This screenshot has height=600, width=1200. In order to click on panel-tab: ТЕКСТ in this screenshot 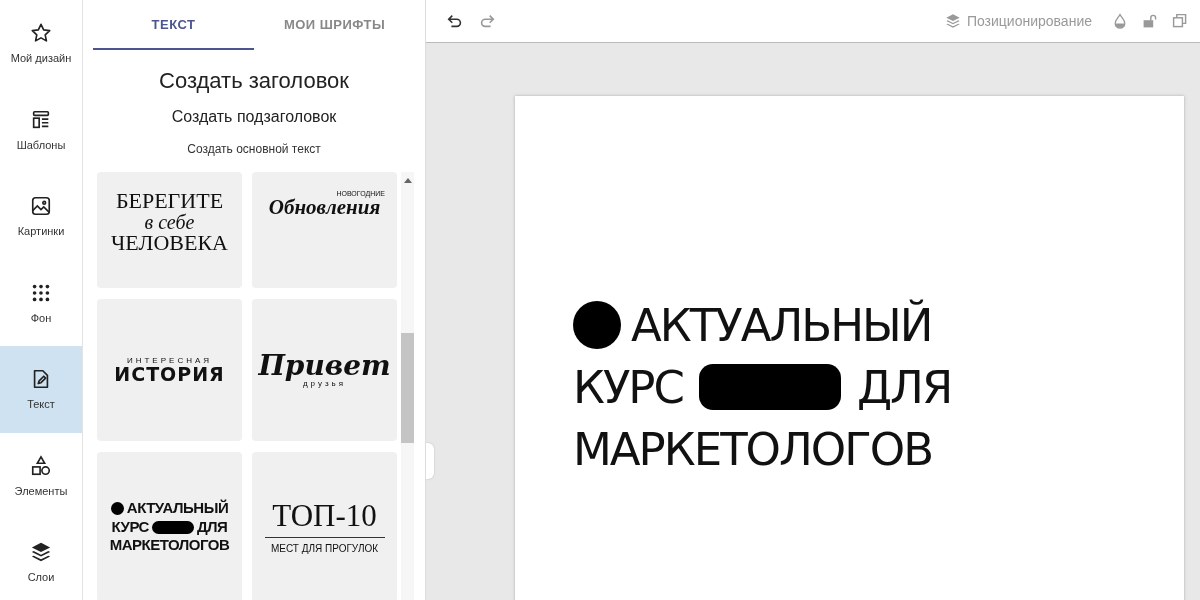, I will do `click(173, 25)`.